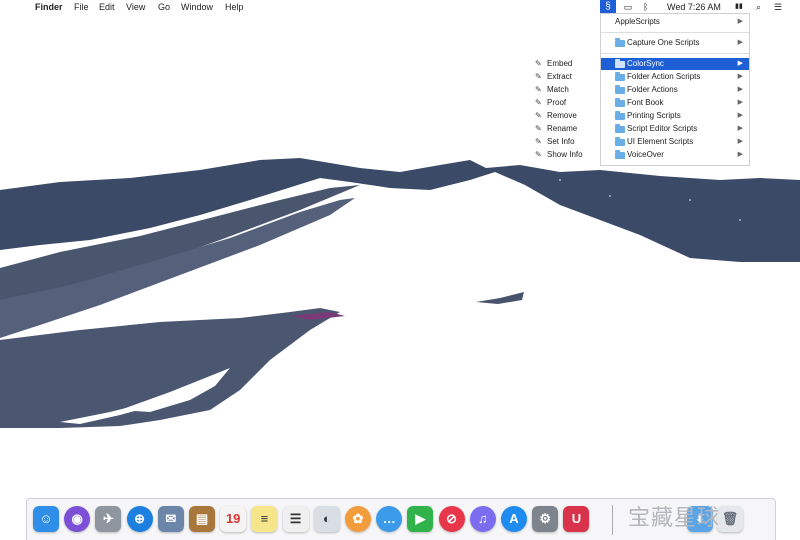 This screenshot has width=800, height=540. I want to click on colorsync-item-show-info: ✎ Show Info, so click(566, 154).